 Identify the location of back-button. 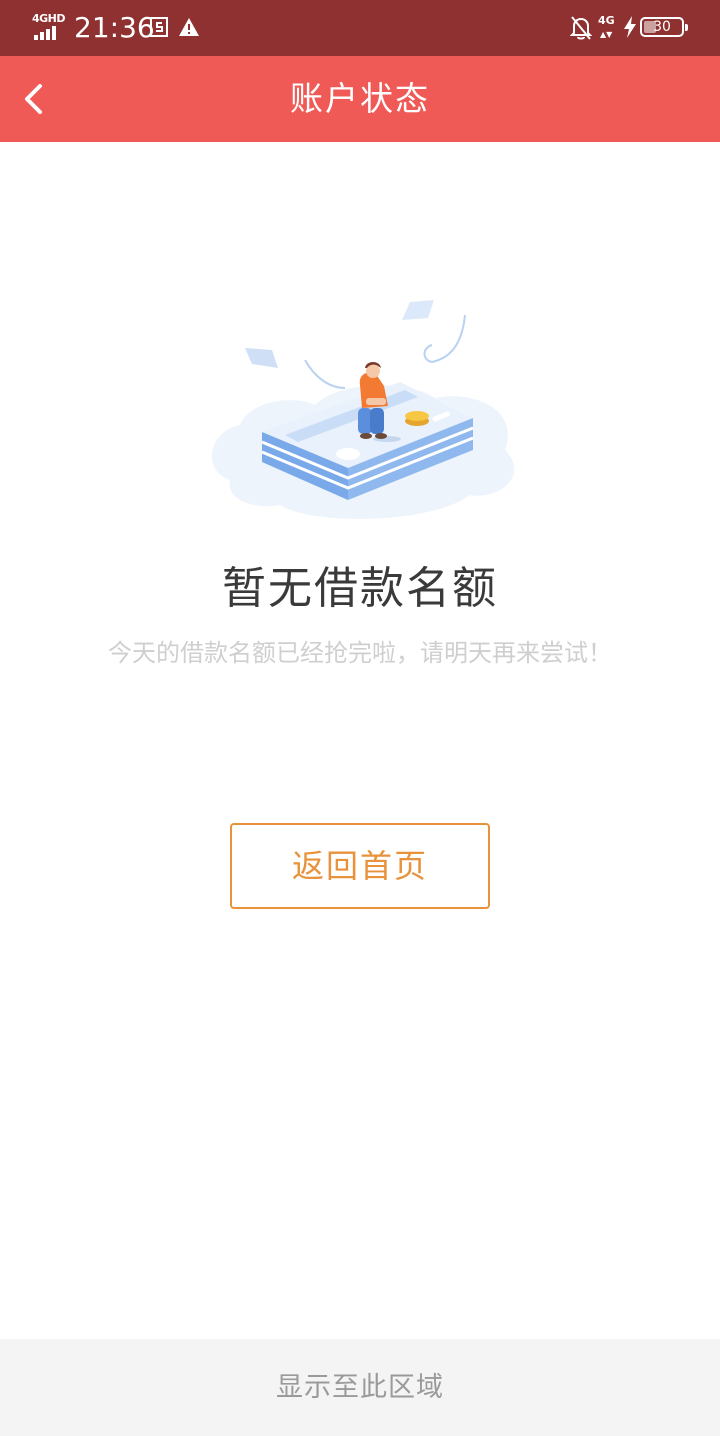
(36, 99).